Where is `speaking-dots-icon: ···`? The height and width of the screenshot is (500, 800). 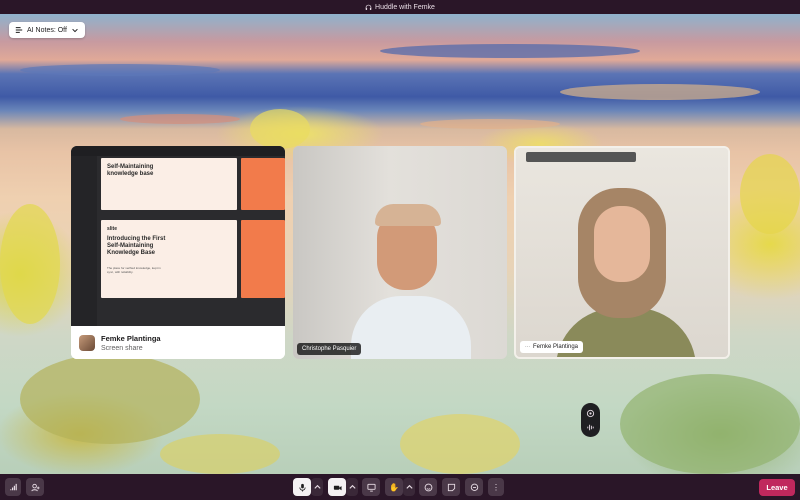
speaking-dots-icon: ··· is located at coordinates (527, 347).